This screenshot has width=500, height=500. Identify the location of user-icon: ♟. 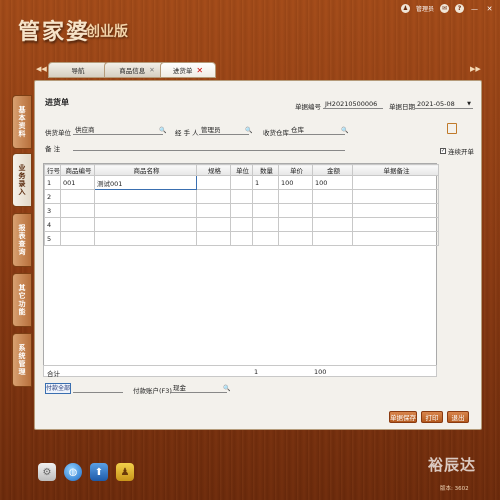
(405, 8).